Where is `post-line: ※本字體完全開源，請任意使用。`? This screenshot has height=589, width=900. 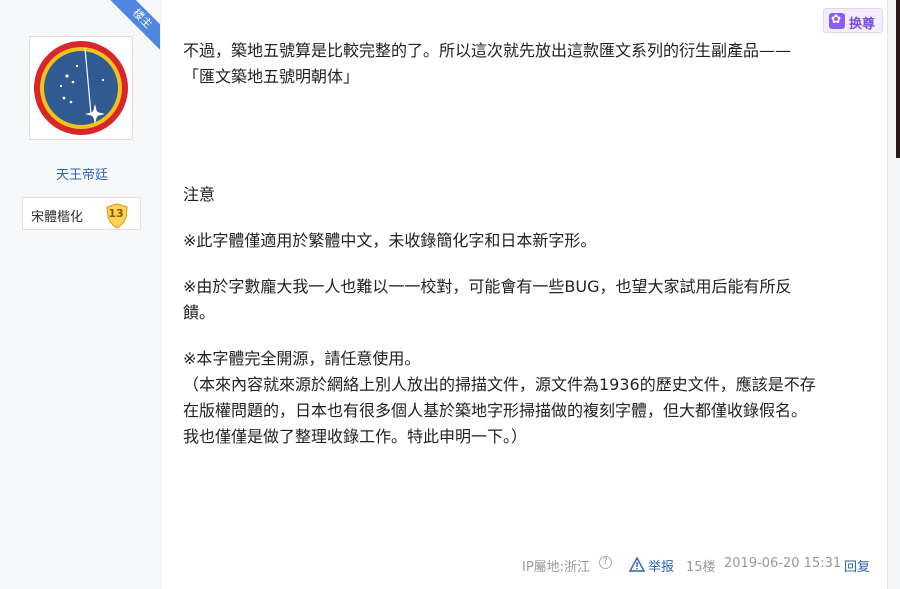 post-line: ※本字體完全開源，請任意使用。 is located at coordinates (302, 358).